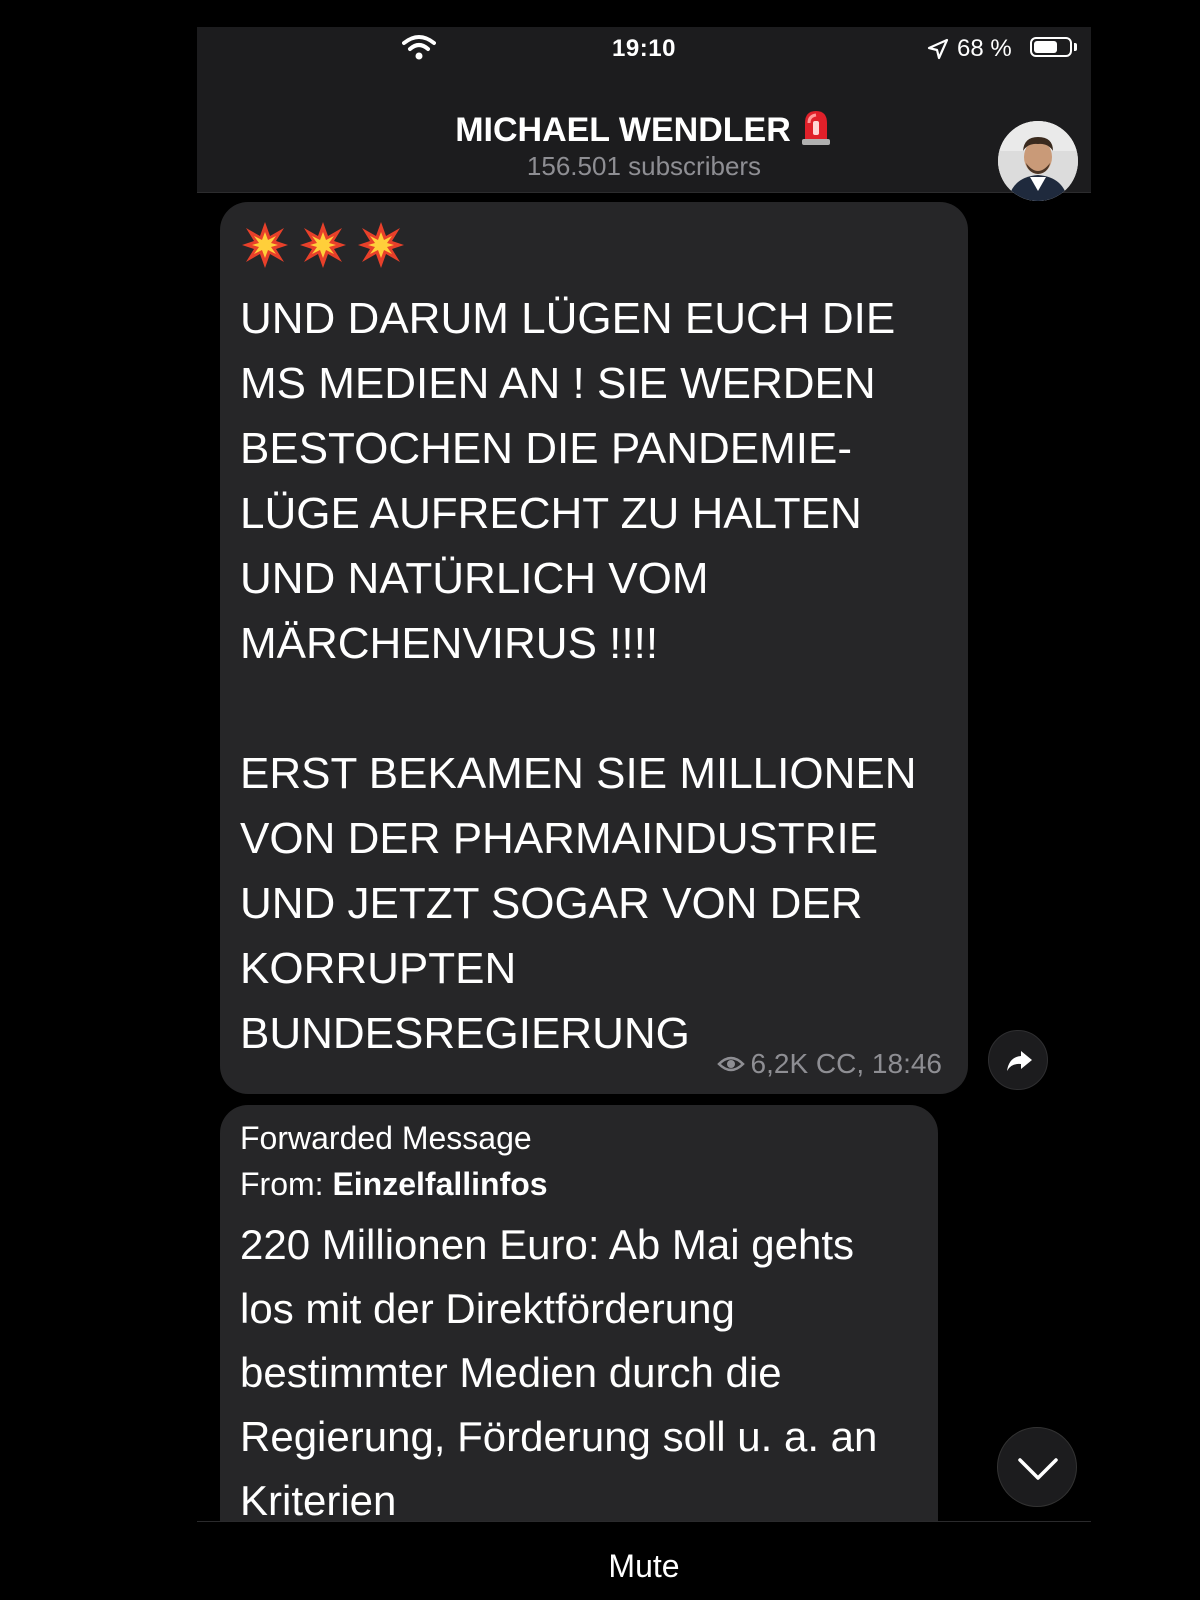 The height and width of the screenshot is (1600, 1200). I want to click on avatar-image, so click(1038, 161).